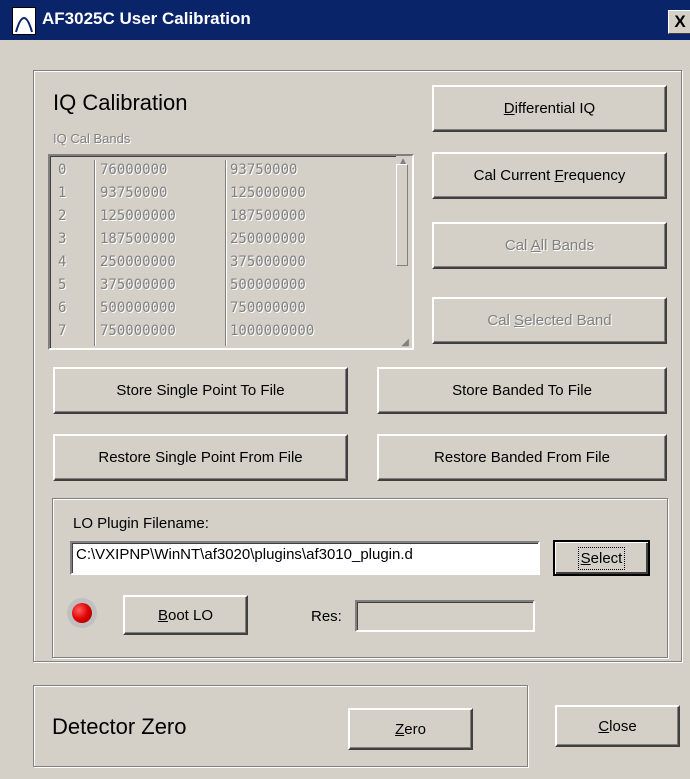  What do you see at coordinates (220, 171) in the screenshot?
I see `band-row: 0 76000000 93750000` at bounding box center [220, 171].